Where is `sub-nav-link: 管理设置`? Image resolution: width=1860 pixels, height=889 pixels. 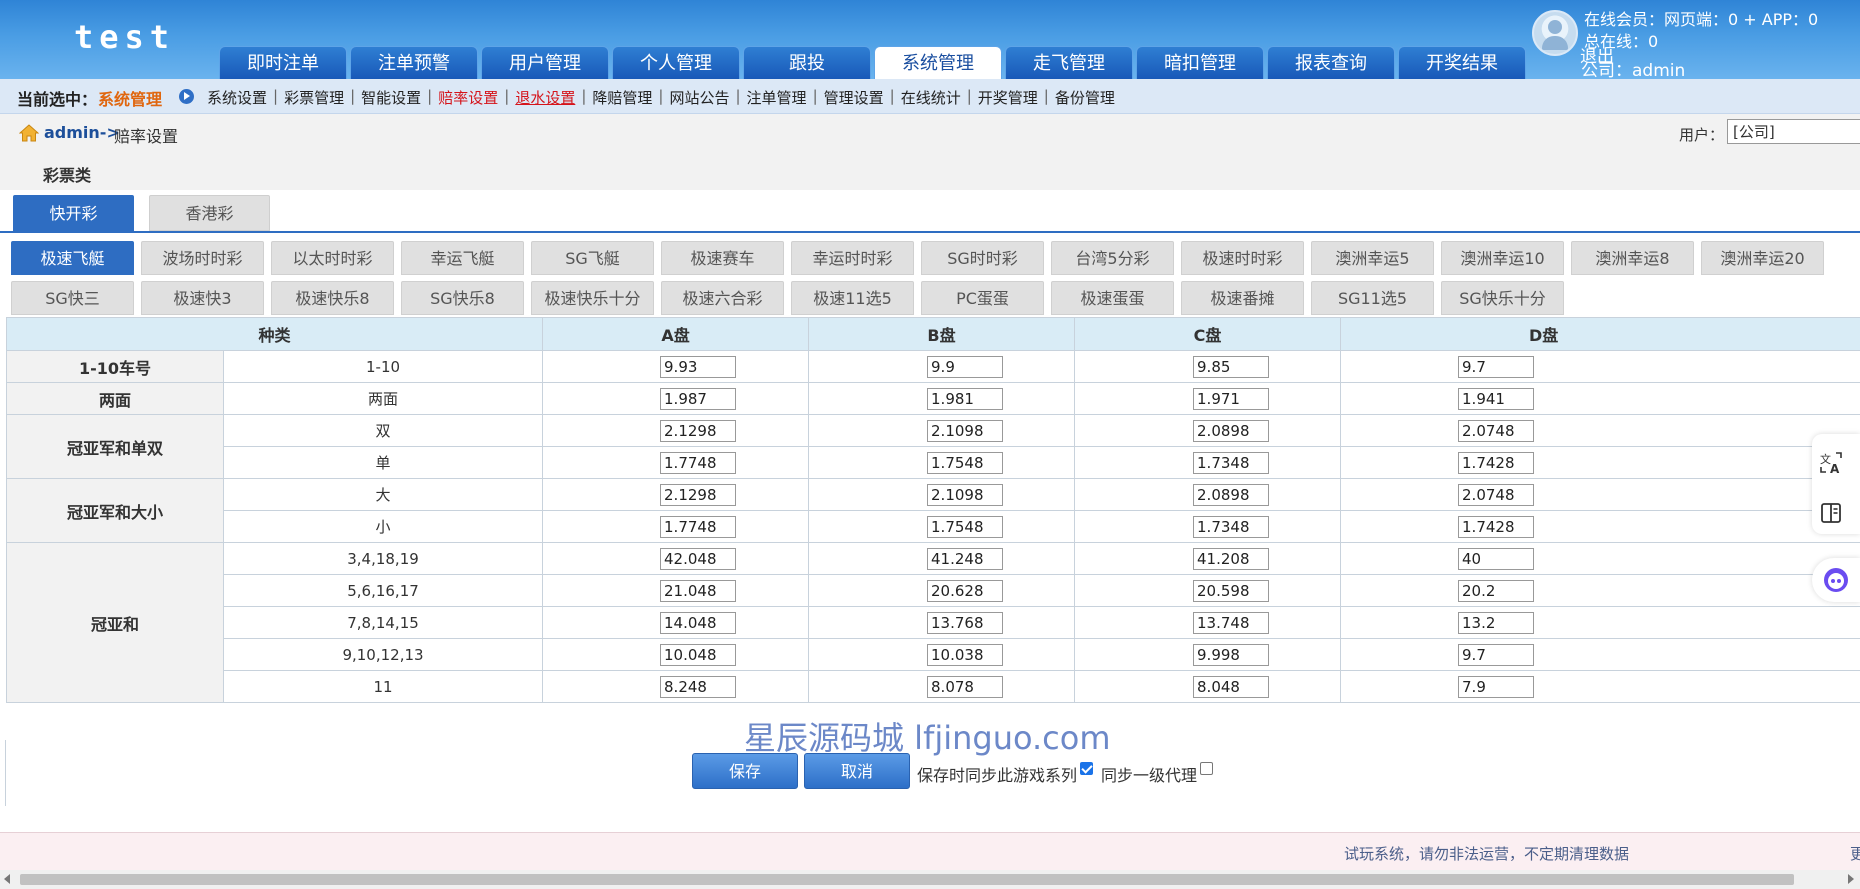 sub-nav-link: 管理设置 is located at coordinates (854, 97).